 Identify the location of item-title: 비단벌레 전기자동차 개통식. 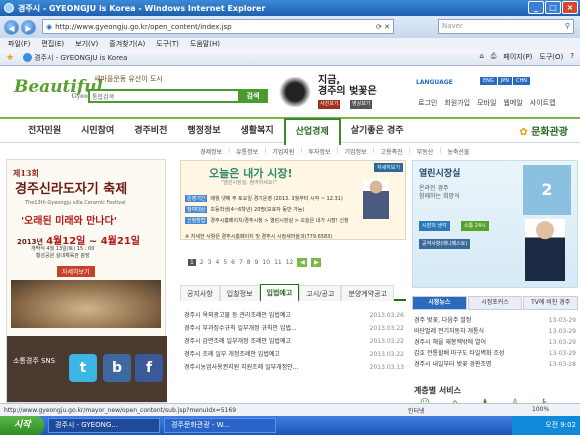
(449, 331).